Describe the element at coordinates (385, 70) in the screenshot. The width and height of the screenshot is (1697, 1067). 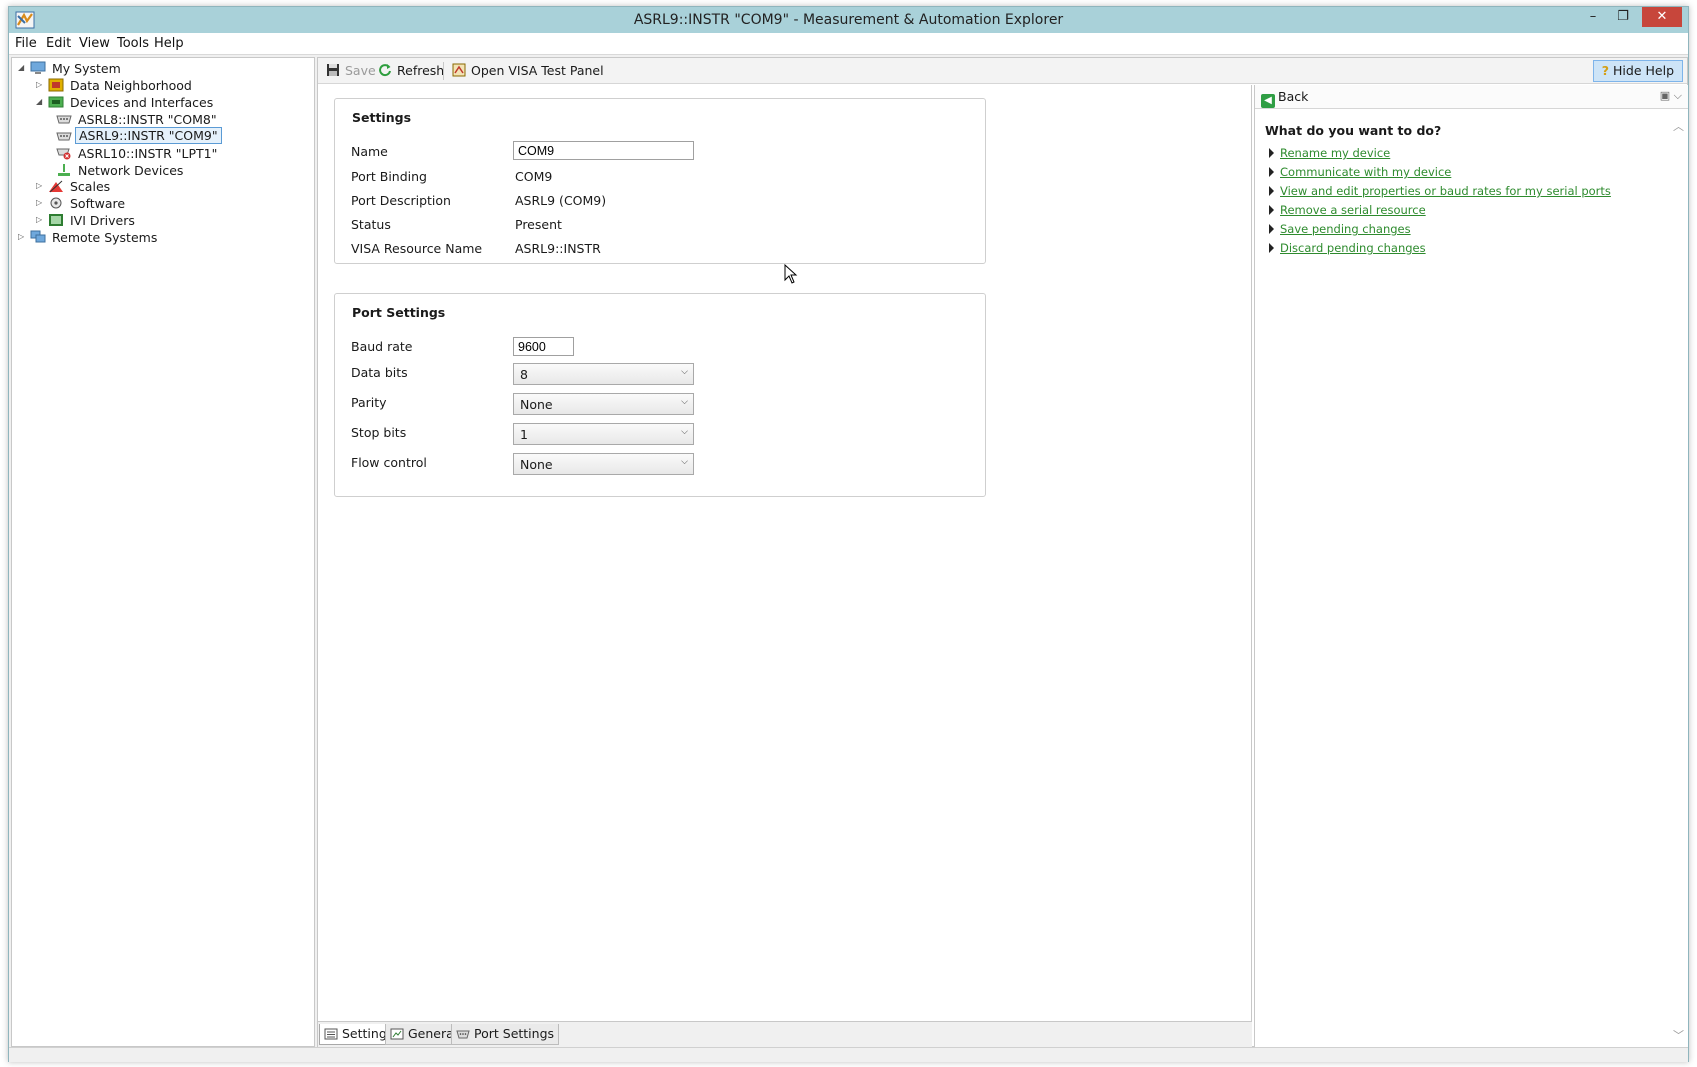
I see `refresh-icon` at that location.